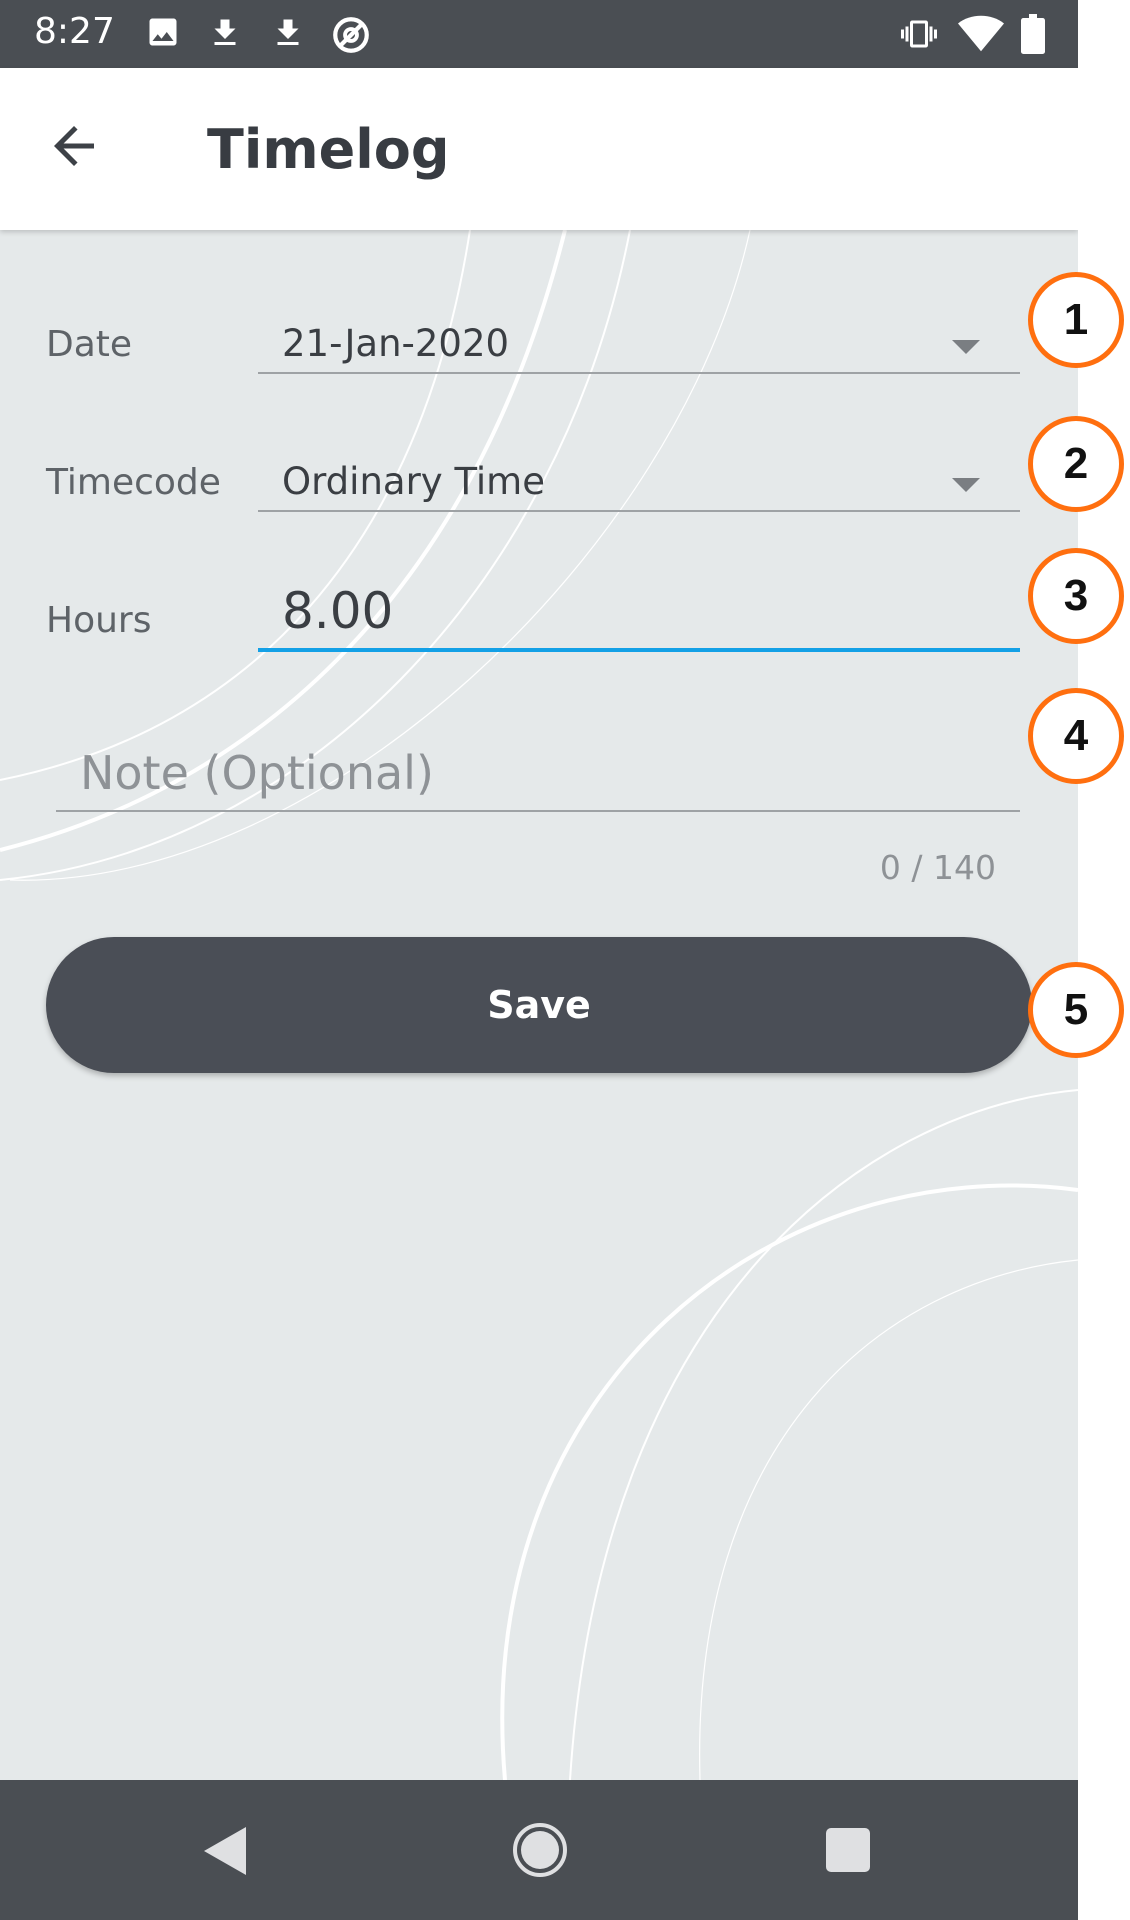  I want to click on timecode-label: Timecode, so click(133, 482).